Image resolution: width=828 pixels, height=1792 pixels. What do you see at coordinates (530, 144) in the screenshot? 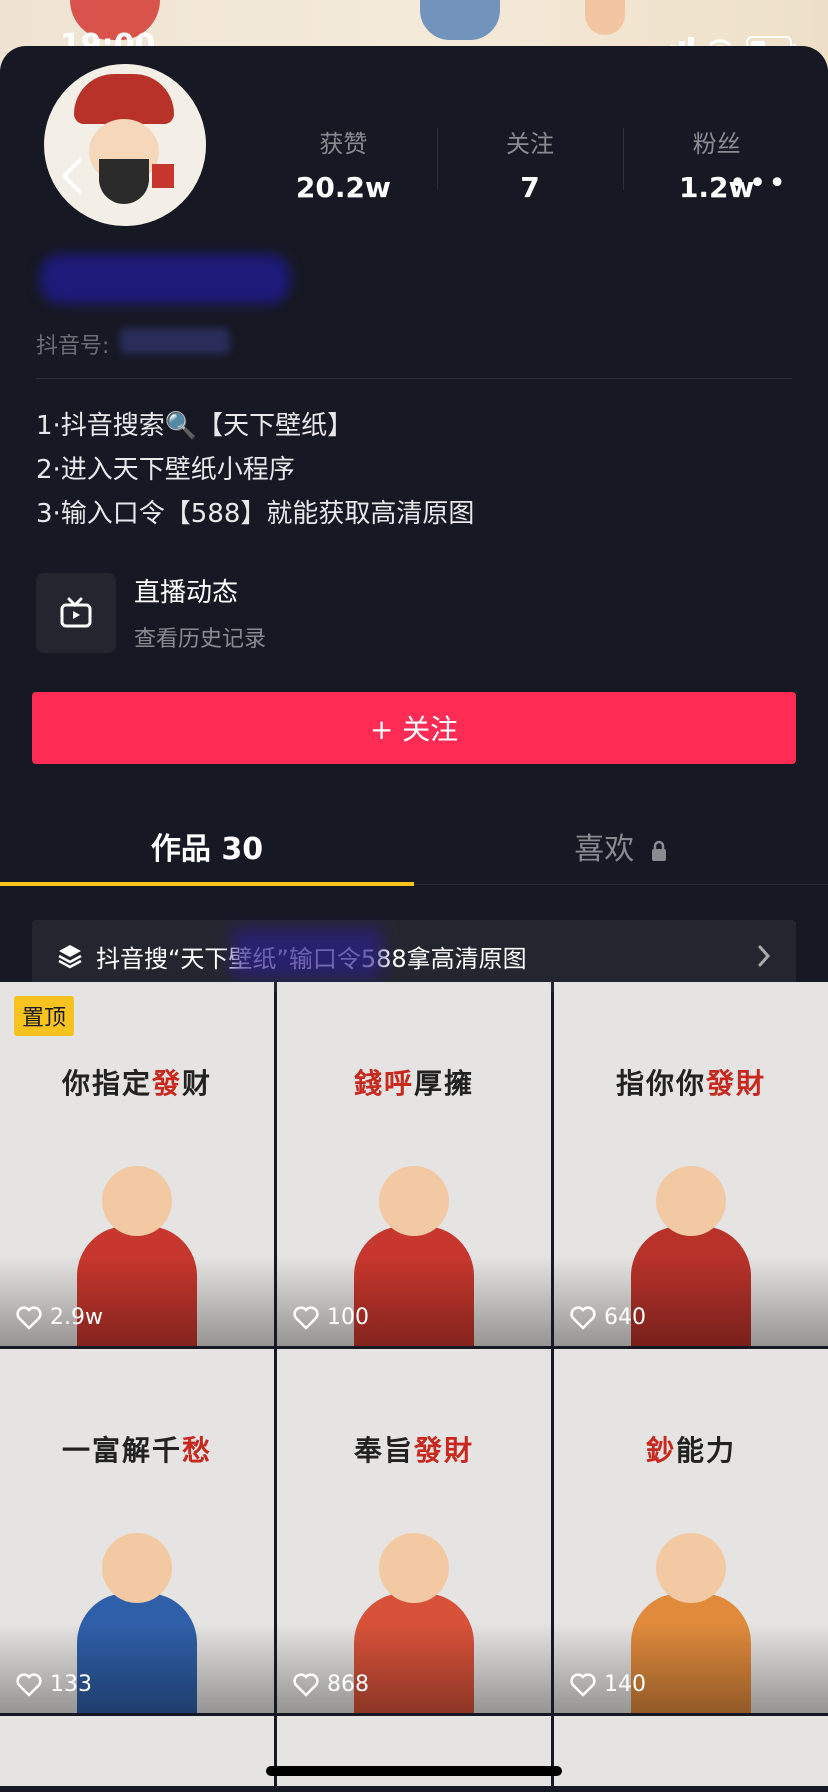
I see `stat-label: 关注` at bounding box center [530, 144].